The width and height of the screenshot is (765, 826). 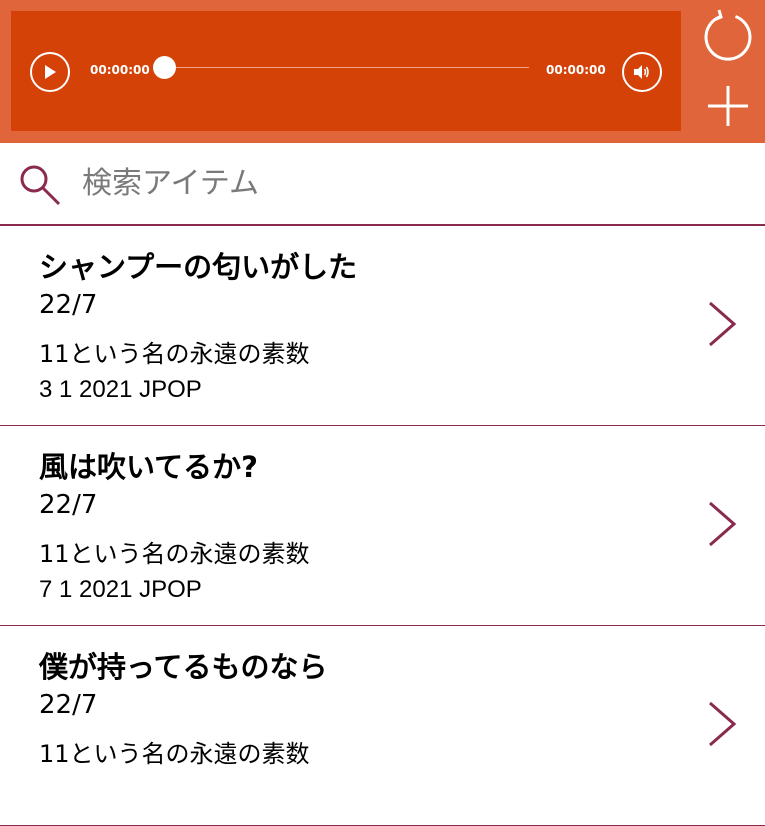 I want to click on refresh-button, so click(x=728, y=35).